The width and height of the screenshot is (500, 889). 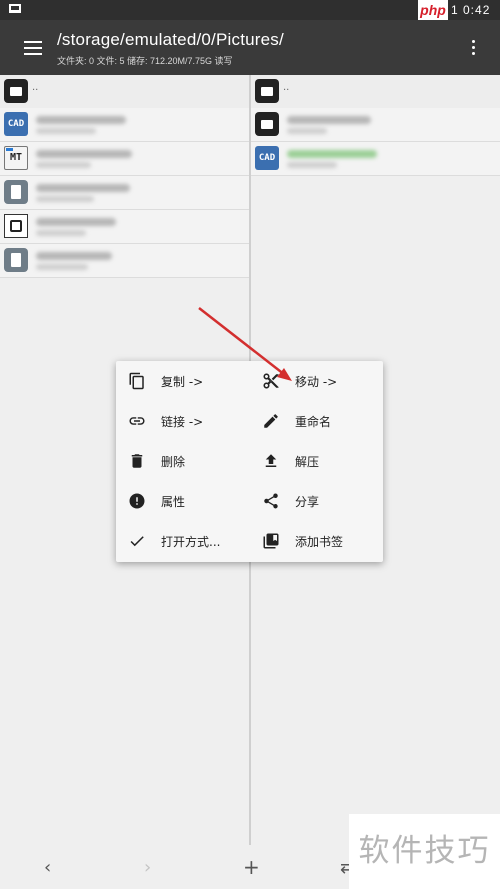 What do you see at coordinates (173, 462) in the screenshot?
I see `menu-delete-label: 删除` at bounding box center [173, 462].